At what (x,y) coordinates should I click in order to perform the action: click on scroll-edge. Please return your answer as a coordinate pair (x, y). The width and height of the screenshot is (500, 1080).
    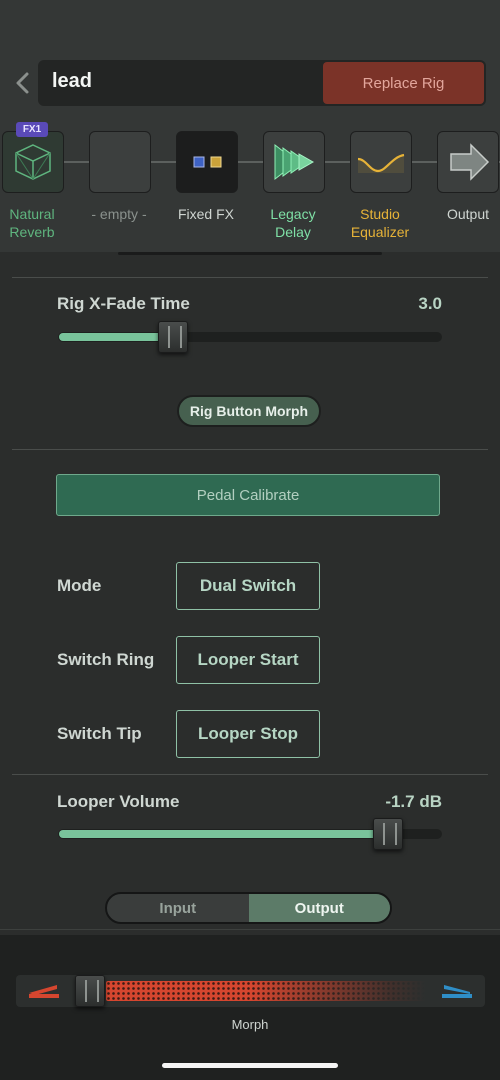
    Looking at the image, I should click on (250, 253).